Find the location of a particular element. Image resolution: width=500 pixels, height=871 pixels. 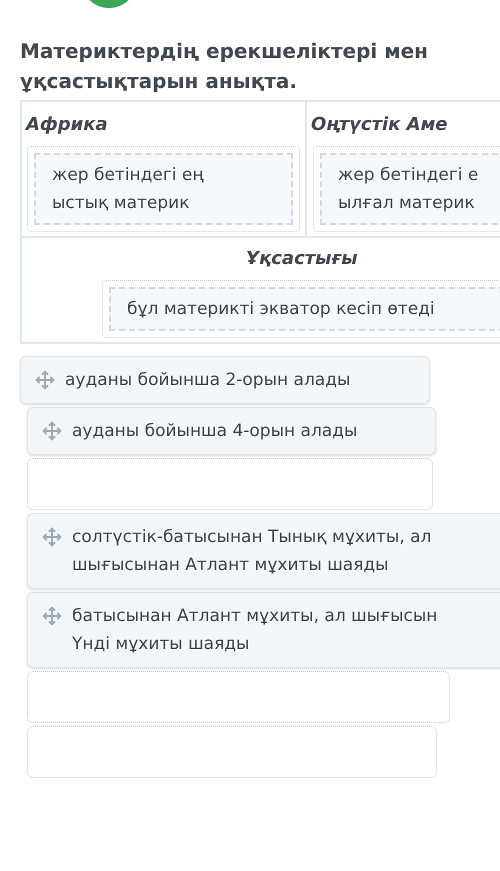

answer-card: жер бетіндегі ең ыстық материк is located at coordinates (163, 189).